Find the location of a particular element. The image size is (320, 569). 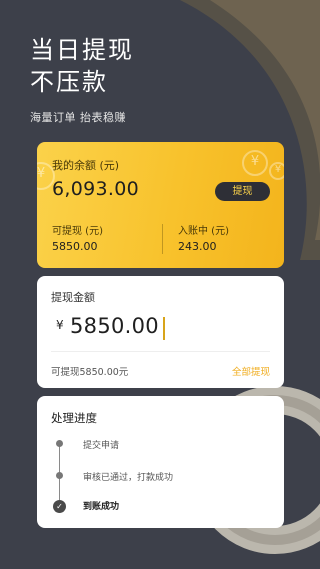

amount-input: 5850.00 is located at coordinates (114, 326).